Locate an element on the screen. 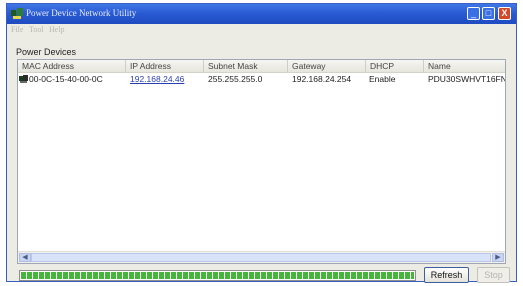  menu-bar: File Tool Help is located at coordinates (261, 30).